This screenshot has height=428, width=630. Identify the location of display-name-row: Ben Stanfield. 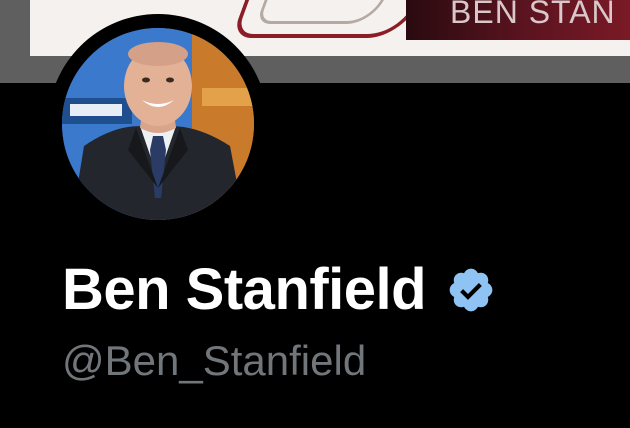
(279, 290).